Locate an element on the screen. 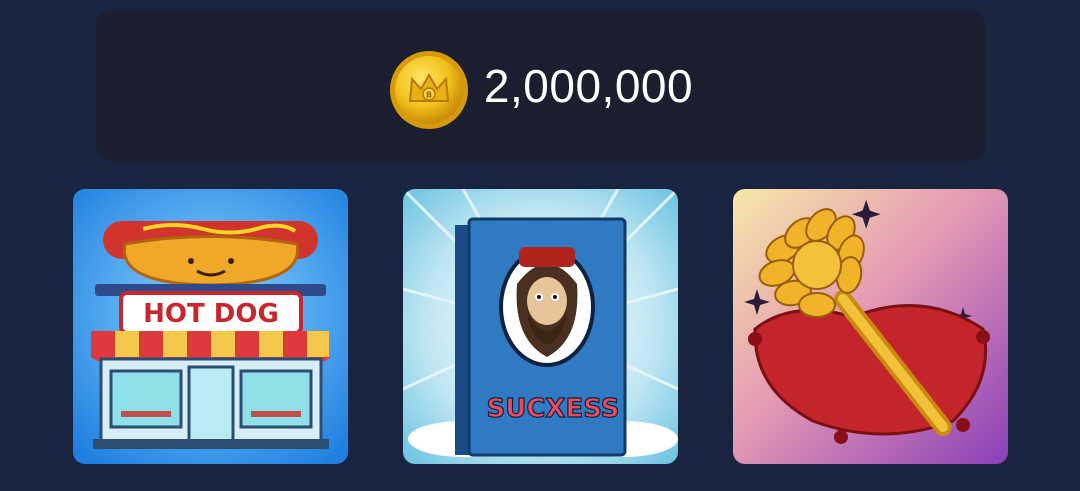  hot-dog-shop-icon: HOT DOG is located at coordinates (210, 326).